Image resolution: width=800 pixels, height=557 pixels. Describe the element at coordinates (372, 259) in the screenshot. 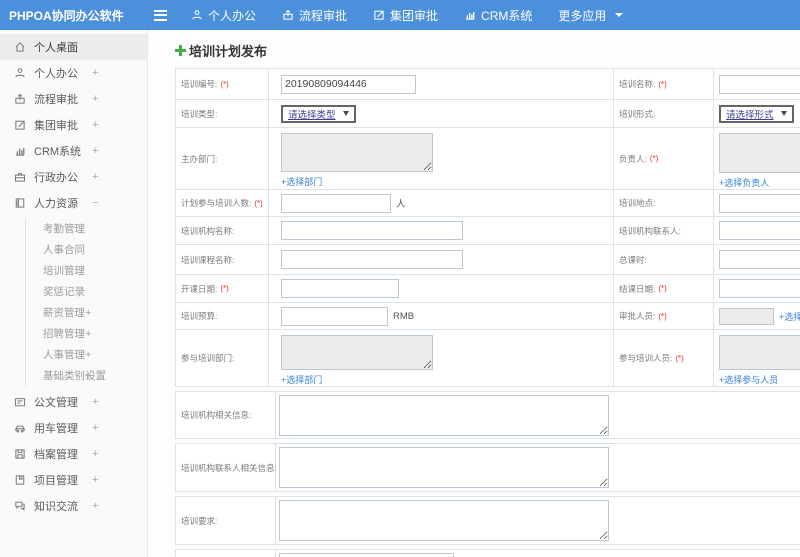

I see `training-course-name-input` at that location.